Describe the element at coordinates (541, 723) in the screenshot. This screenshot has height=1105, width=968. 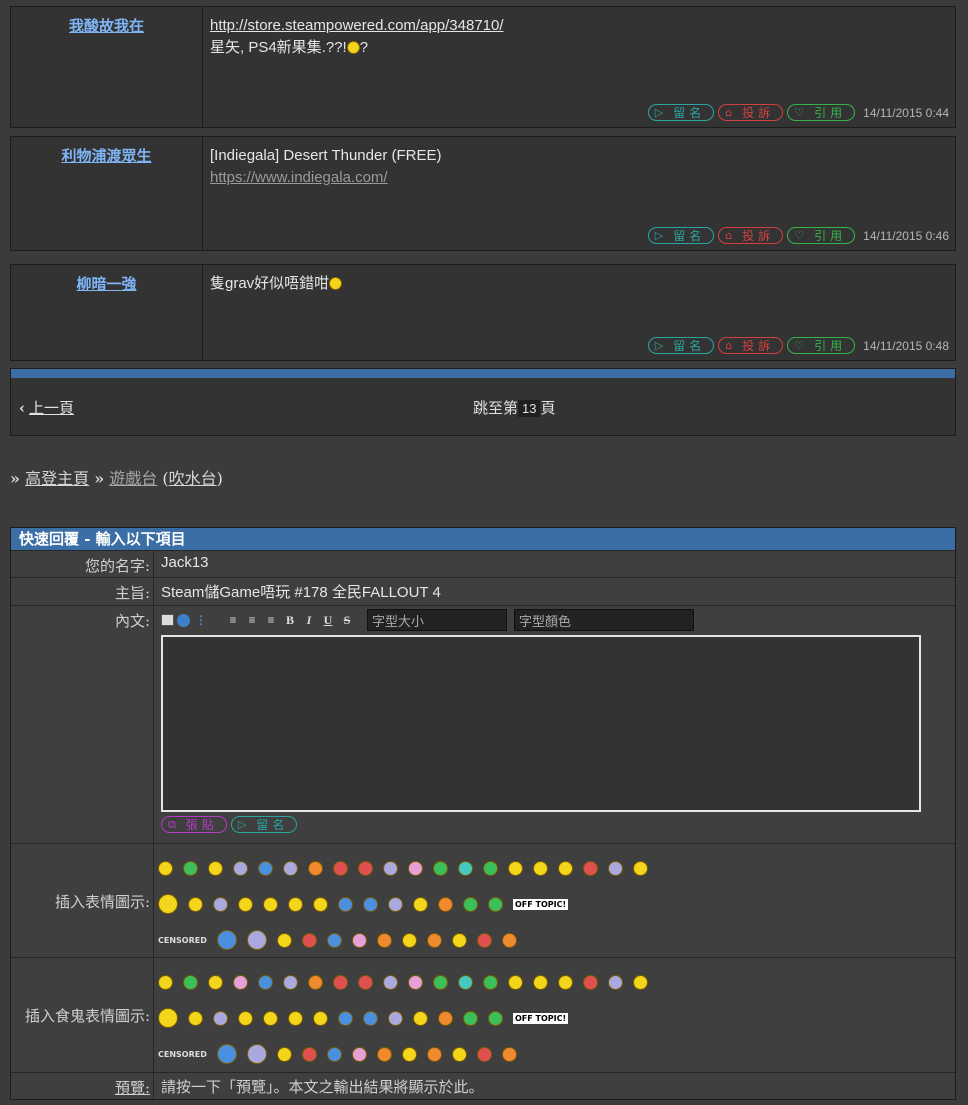
I see `content-textarea` at that location.